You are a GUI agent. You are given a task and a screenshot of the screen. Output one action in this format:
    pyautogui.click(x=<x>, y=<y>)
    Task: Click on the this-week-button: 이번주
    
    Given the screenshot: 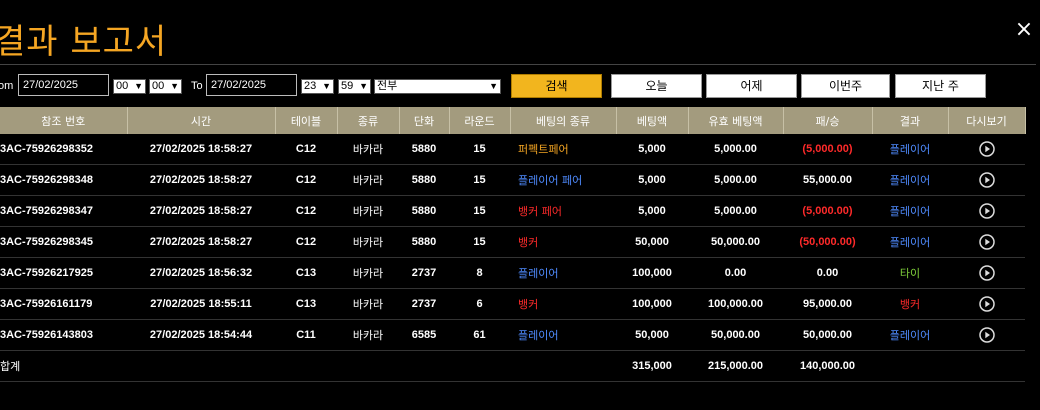 What is the action you would take?
    pyautogui.click(x=845, y=86)
    